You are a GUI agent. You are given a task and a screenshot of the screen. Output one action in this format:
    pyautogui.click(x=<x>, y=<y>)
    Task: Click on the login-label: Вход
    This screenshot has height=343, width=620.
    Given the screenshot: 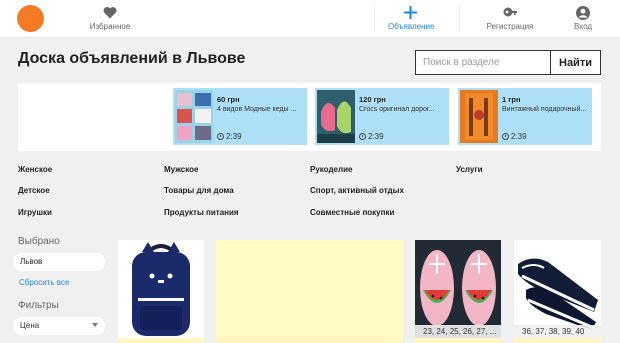 What is the action you would take?
    pyautogui.click(x=583, y=26)
    